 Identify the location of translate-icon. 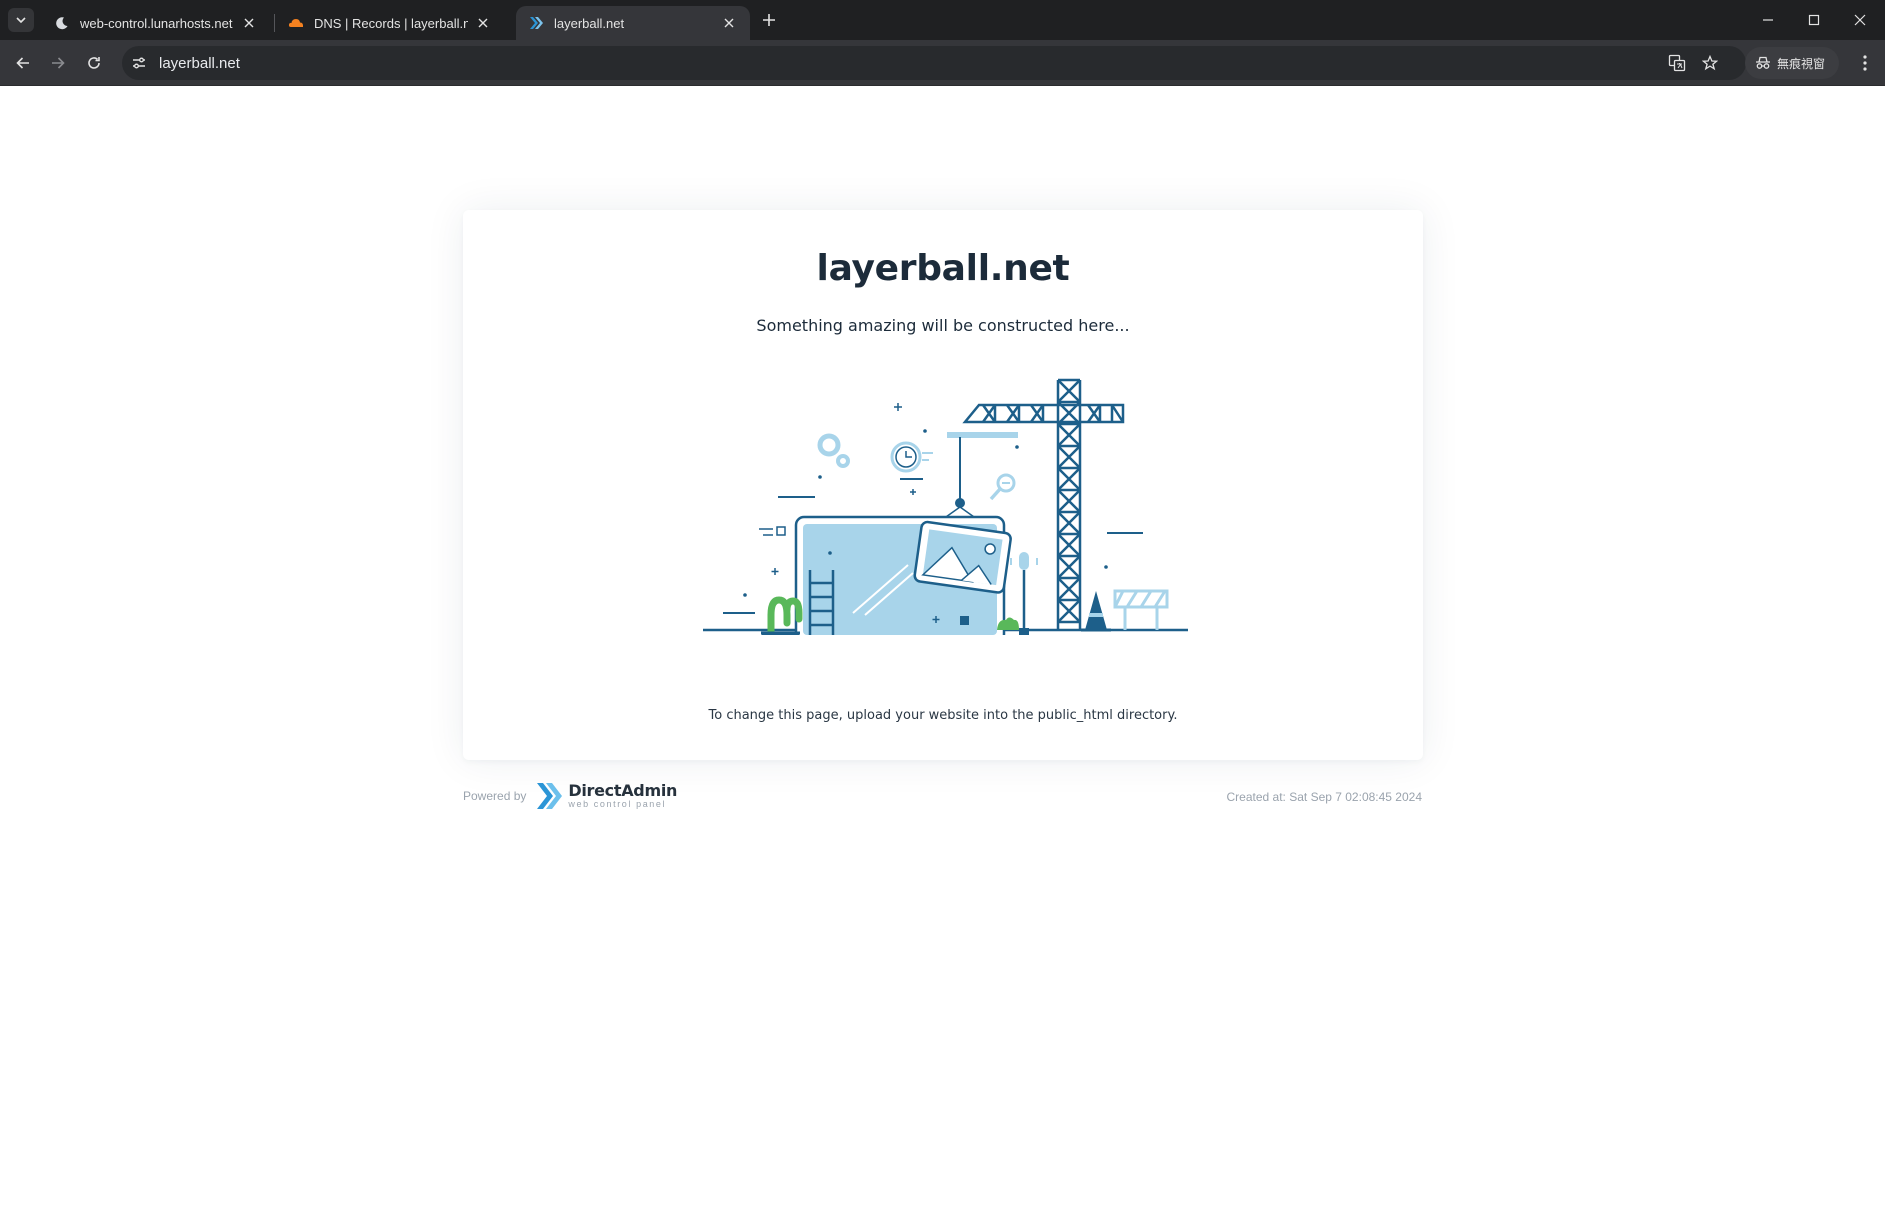
(1677, 63).